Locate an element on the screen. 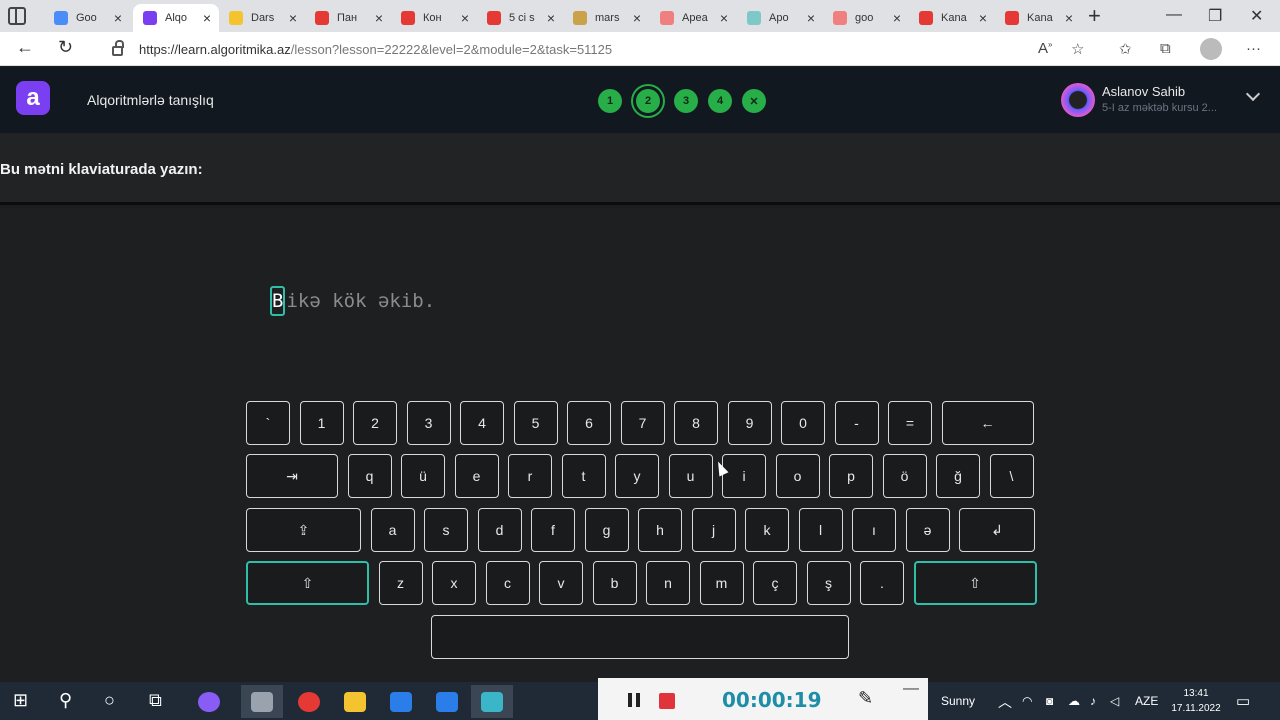  keyboard-key: . is located at coordinates (882, 583).